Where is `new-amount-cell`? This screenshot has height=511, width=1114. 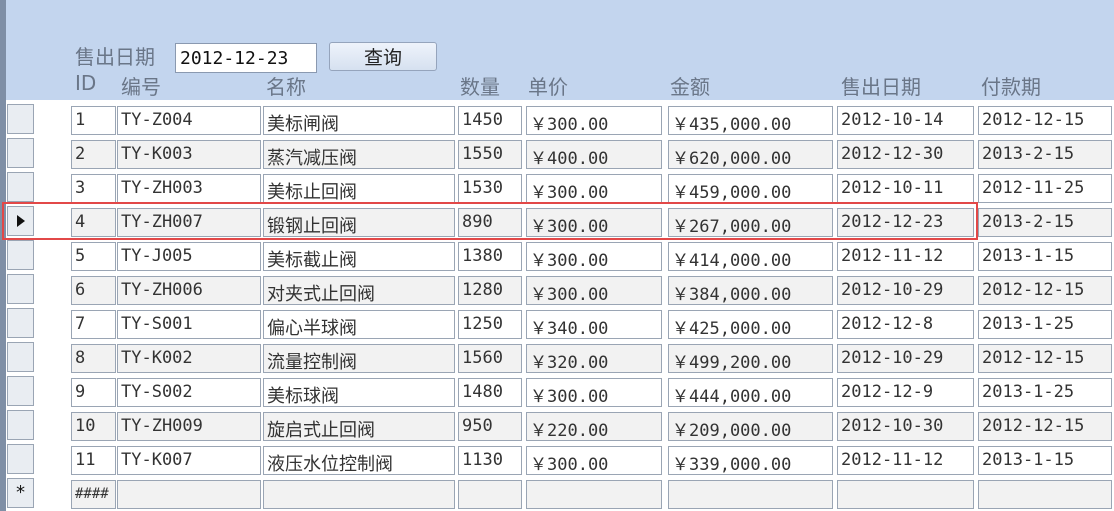 new-amount-cell is located at coordinates (750, 494).